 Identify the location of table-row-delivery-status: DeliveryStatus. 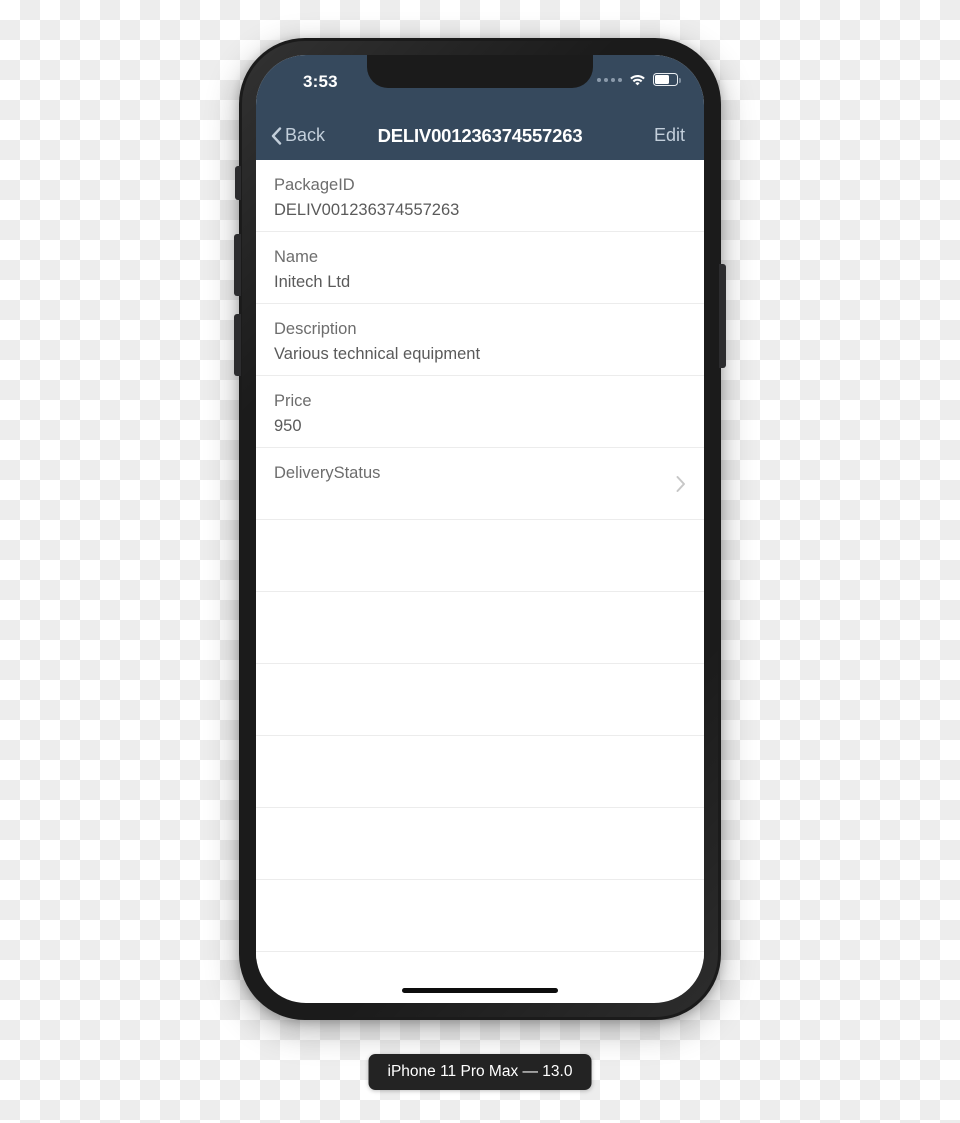
(480, 484).